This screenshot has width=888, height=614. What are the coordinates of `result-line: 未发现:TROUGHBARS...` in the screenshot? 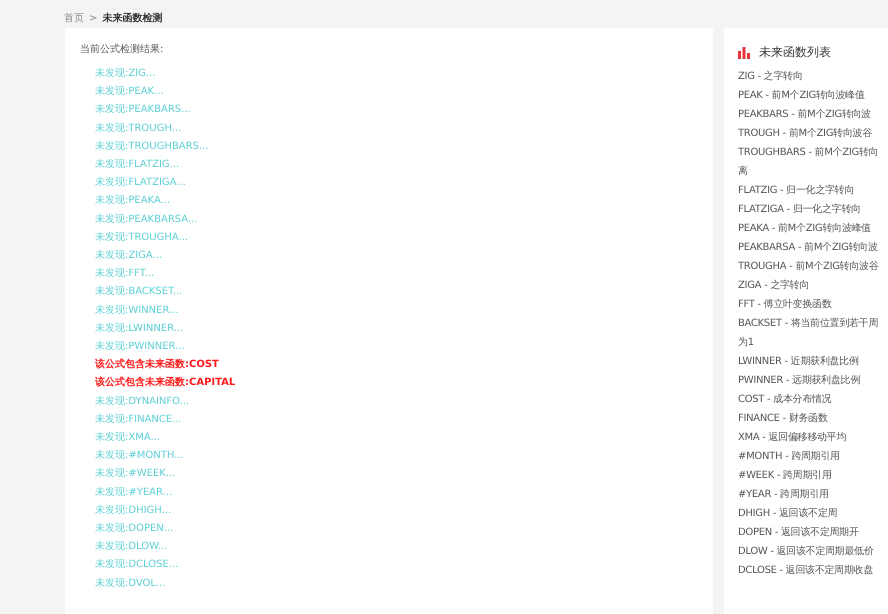 It's located at (152, 147).